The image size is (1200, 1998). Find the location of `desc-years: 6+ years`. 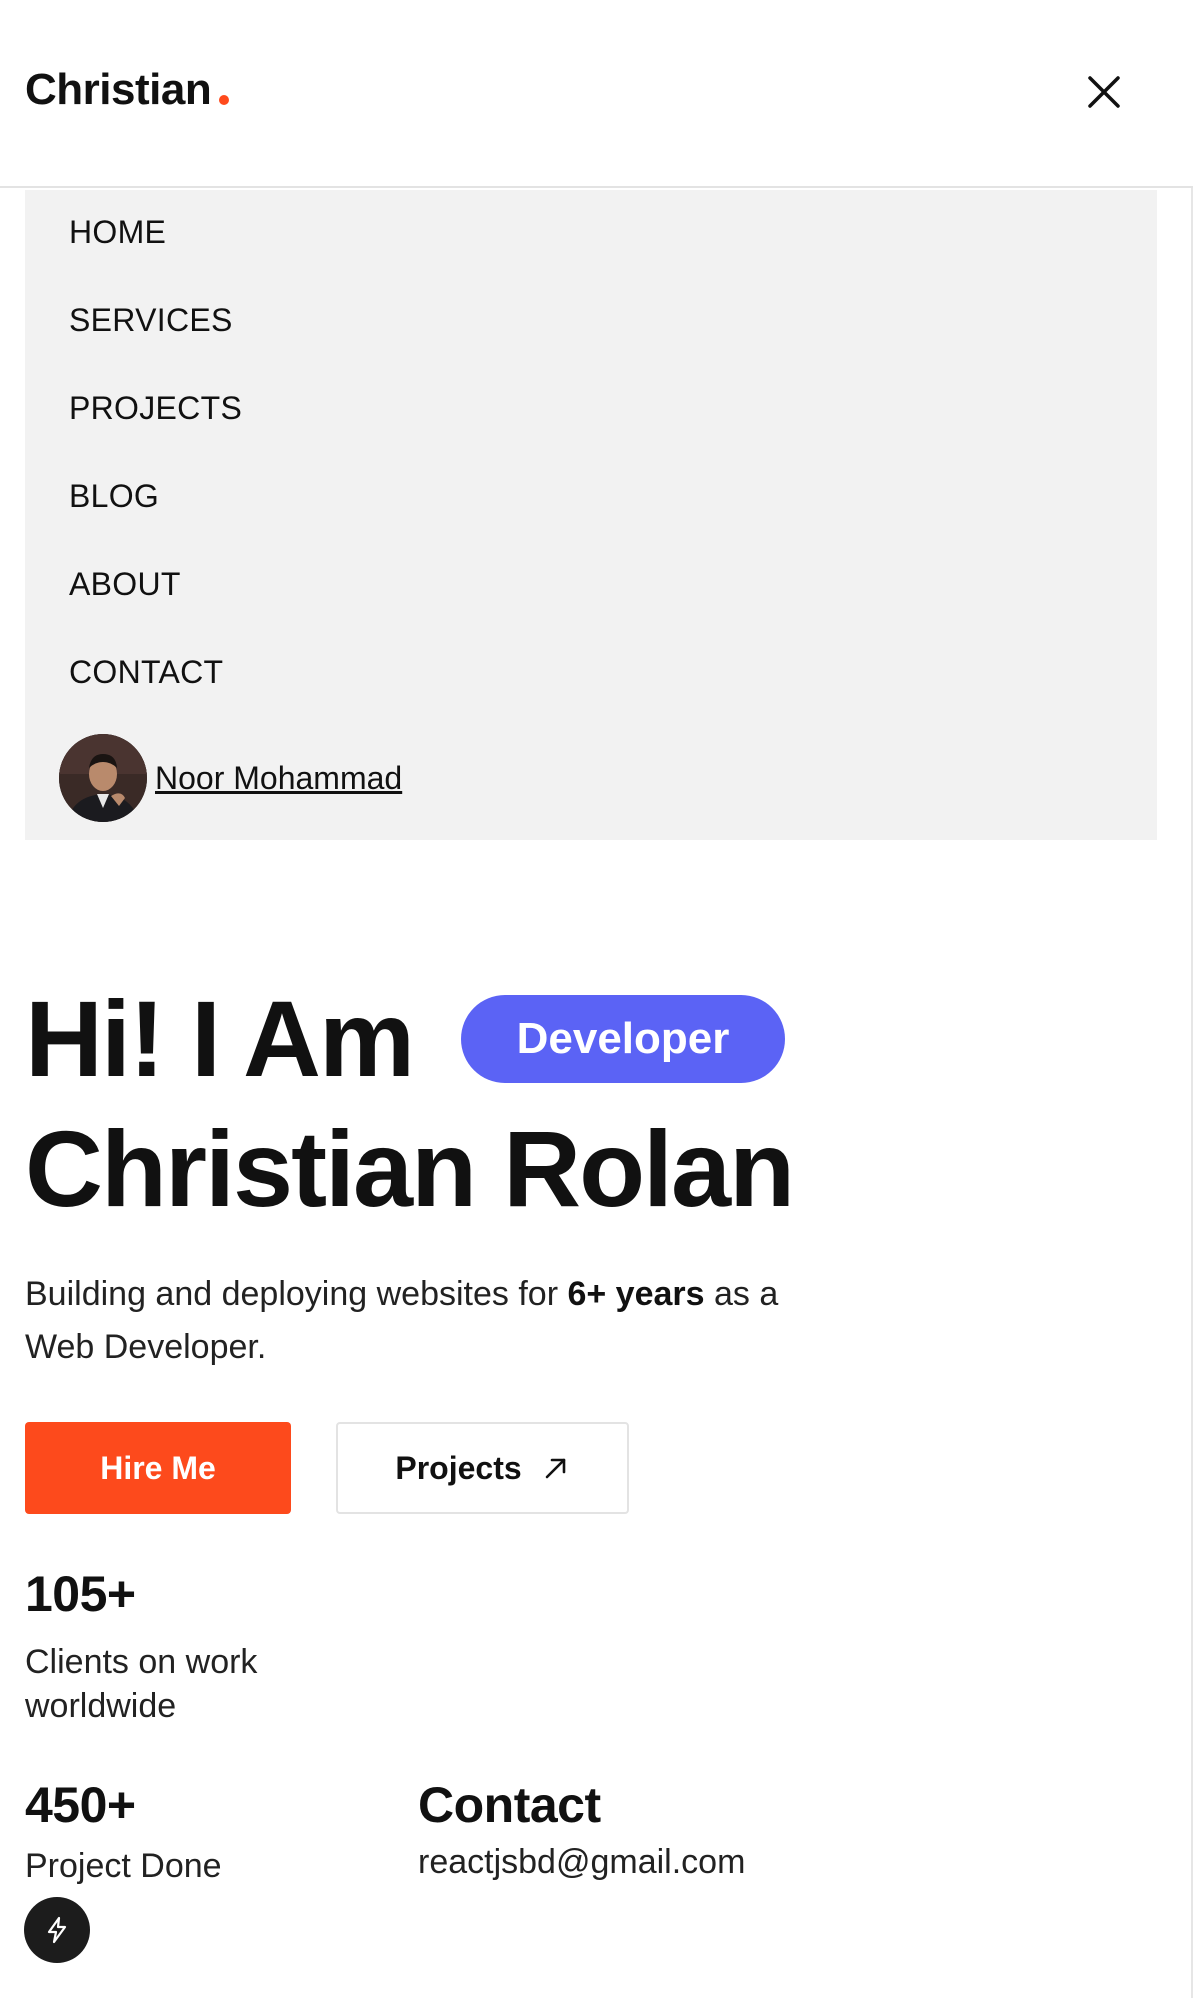

desc-years: 6+ years is located at coordinates (636, 1294).